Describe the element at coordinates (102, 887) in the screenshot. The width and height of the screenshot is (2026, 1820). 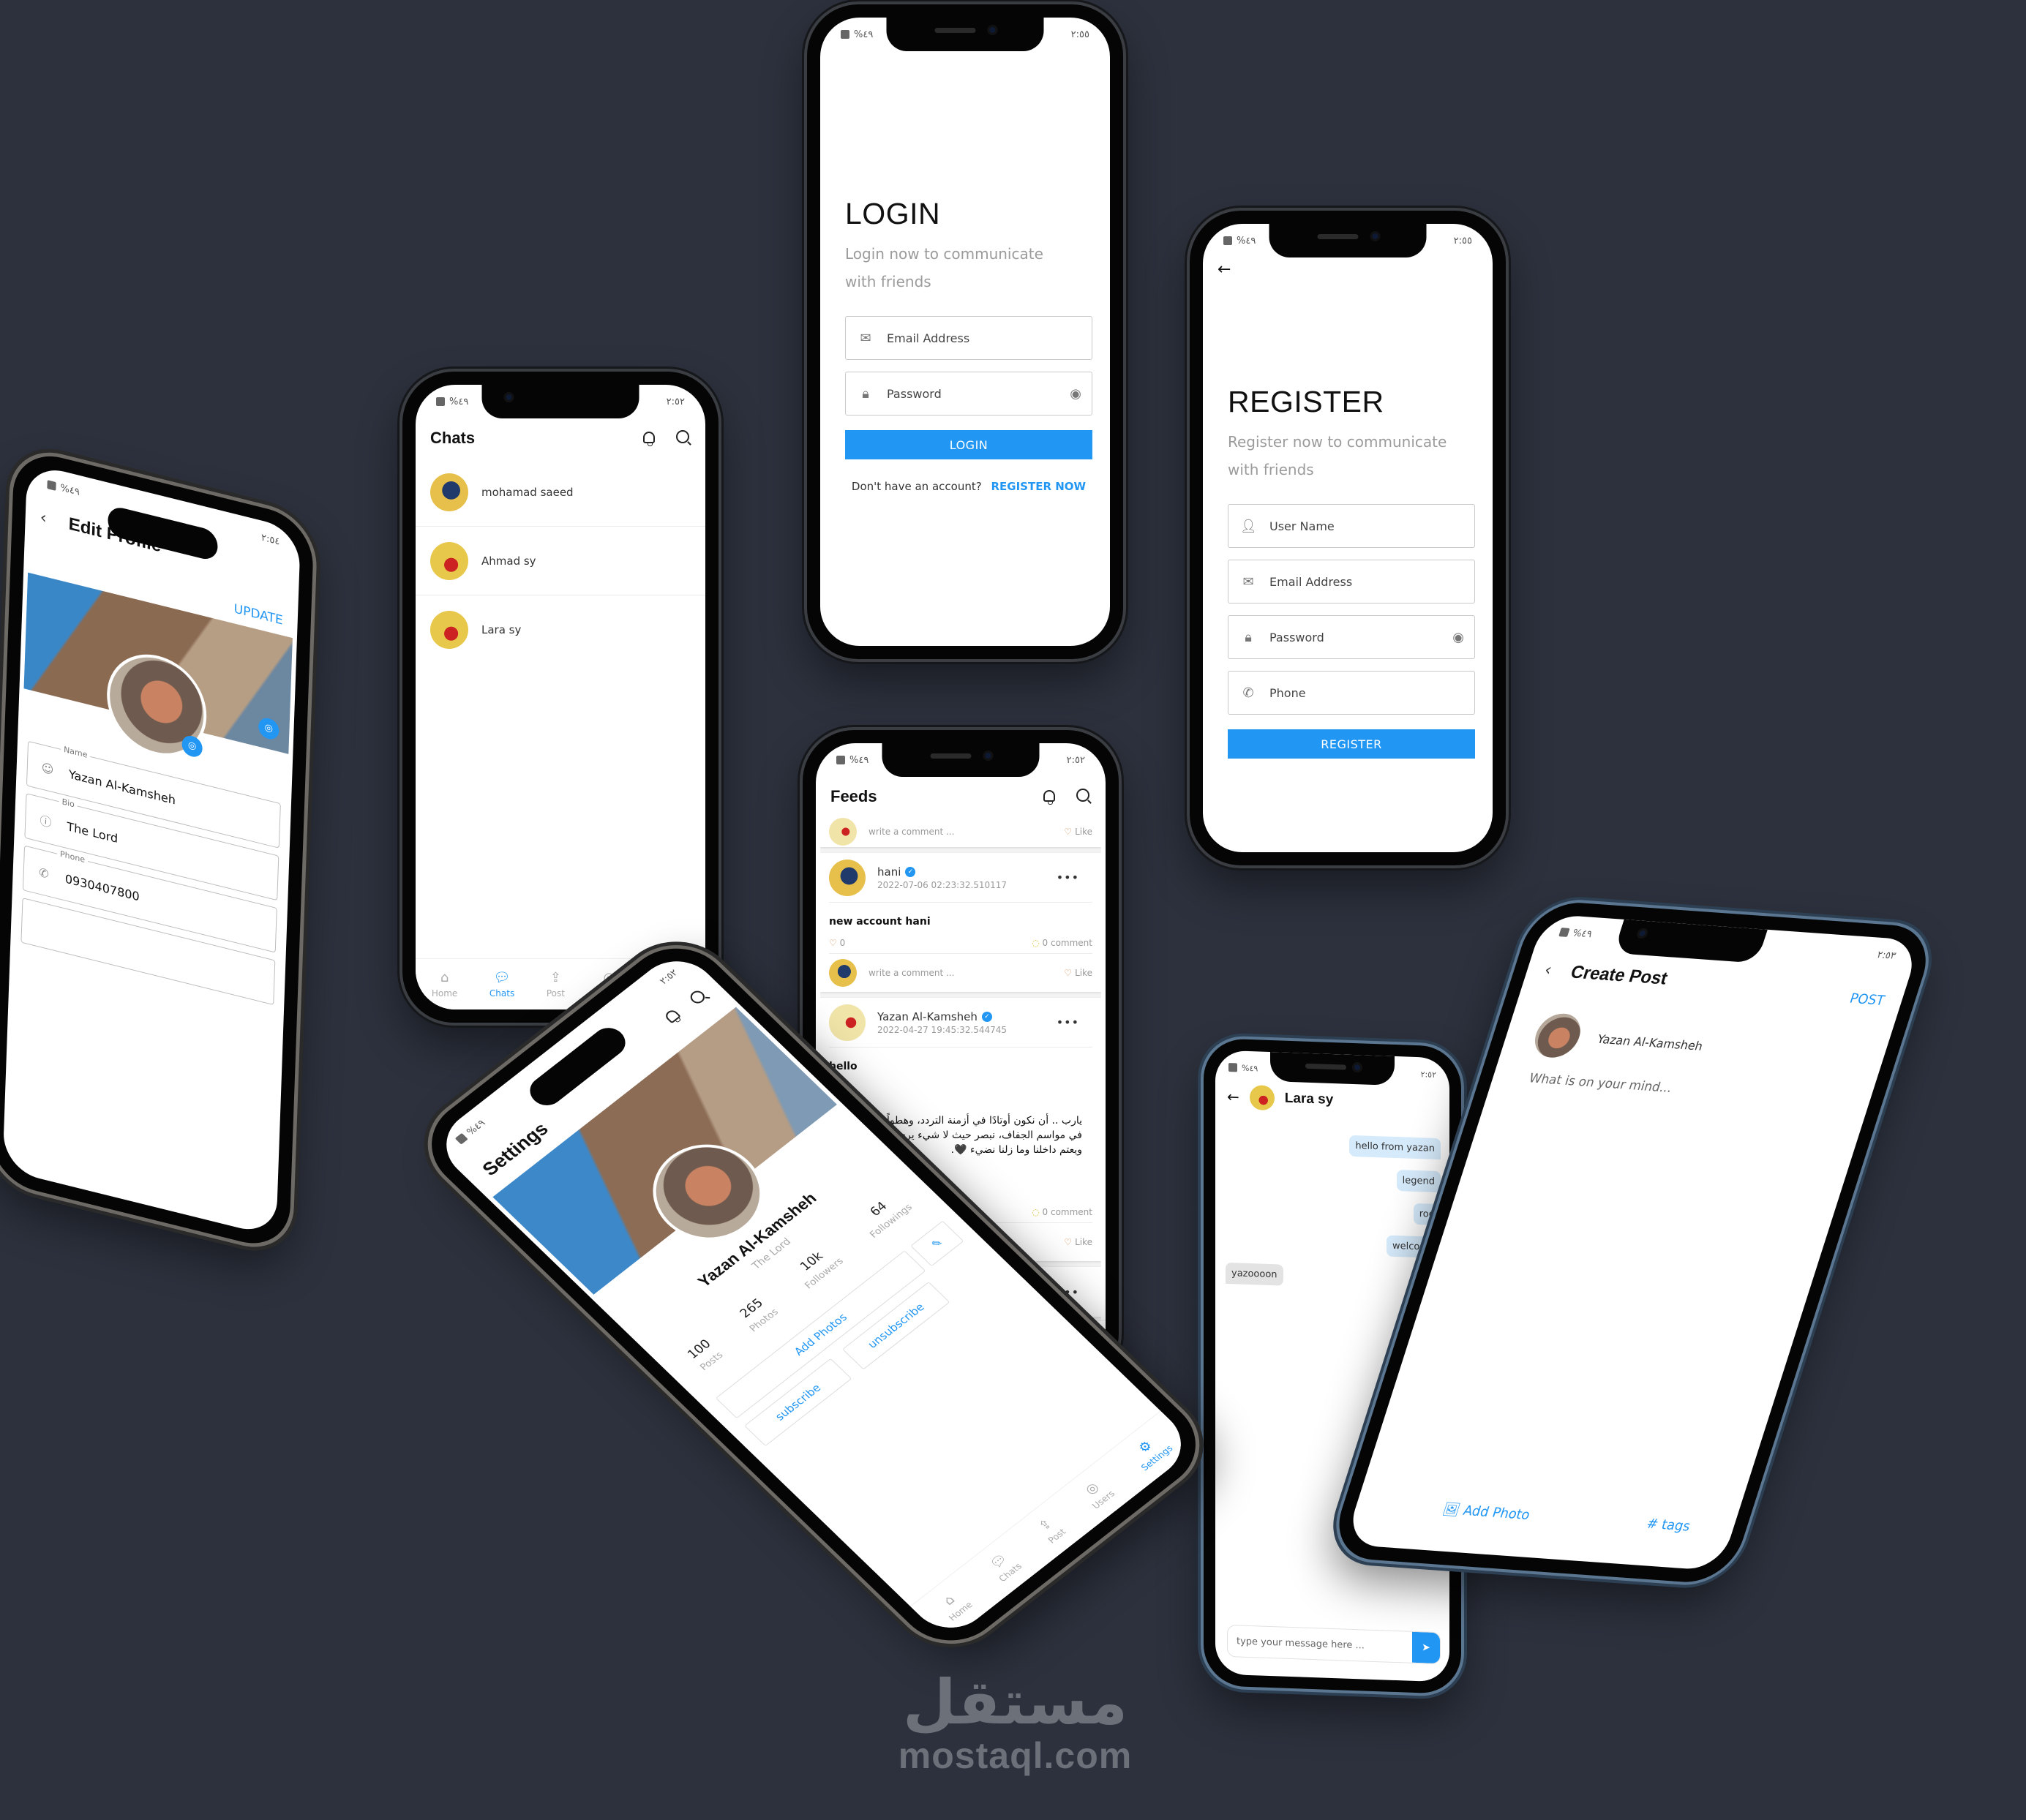
I see `field-value: 0930407800` at that location.